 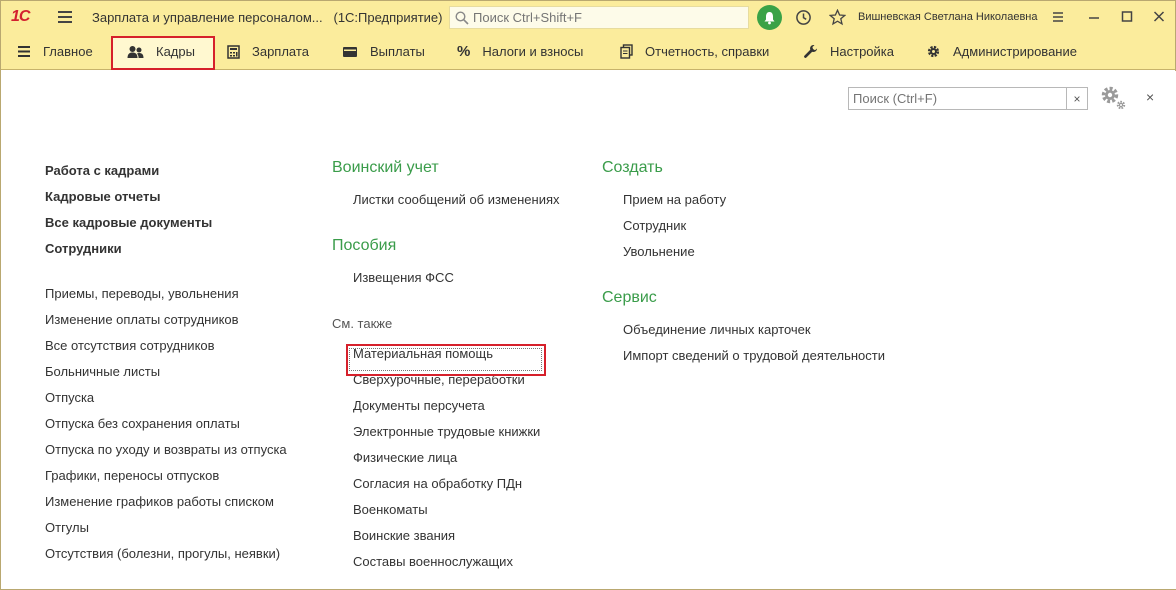 What do you see at coordinates (533, 51) in the screenshot?
I see `section-label: Налоги и взносы` at bounding box center [533, 51].